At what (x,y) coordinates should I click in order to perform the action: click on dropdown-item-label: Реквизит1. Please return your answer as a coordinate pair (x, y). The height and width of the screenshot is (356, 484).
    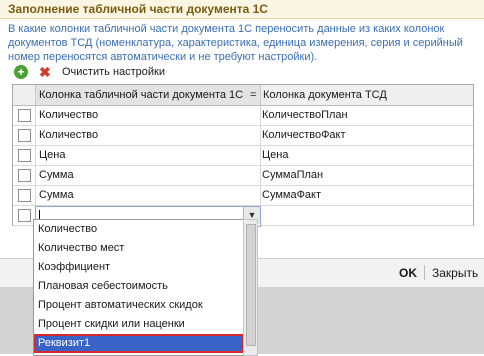
    Looking at the image, I should click on (64, 343).